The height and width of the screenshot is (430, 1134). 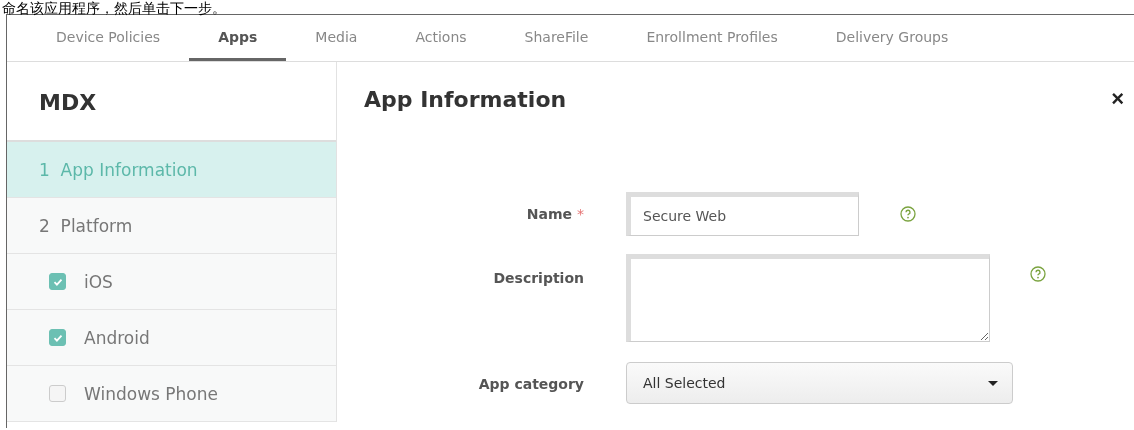 I want to click on nav-tab: Media, so click(x=336, y=38).